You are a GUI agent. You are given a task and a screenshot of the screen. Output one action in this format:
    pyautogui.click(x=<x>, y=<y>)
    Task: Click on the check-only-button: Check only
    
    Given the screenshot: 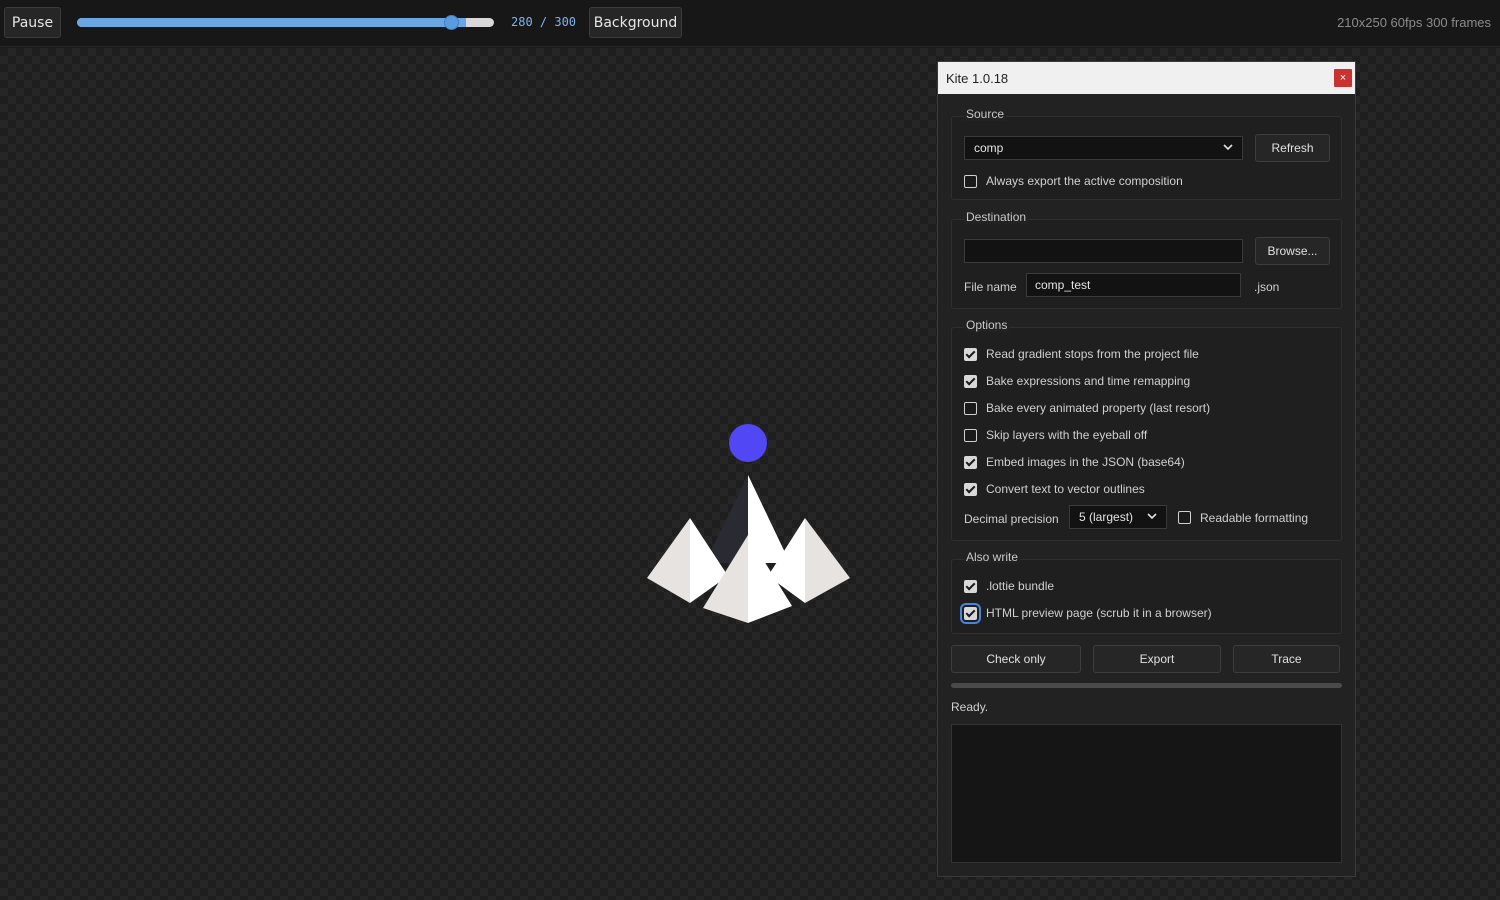 What is the action you would take?
    pyautogui.click(x=1016, y=659)
    